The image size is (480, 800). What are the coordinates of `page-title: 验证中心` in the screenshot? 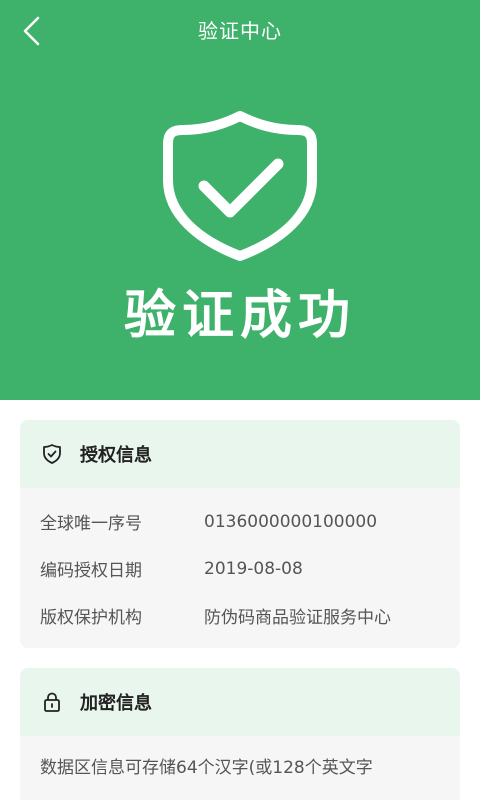 It's located at (240, 31).